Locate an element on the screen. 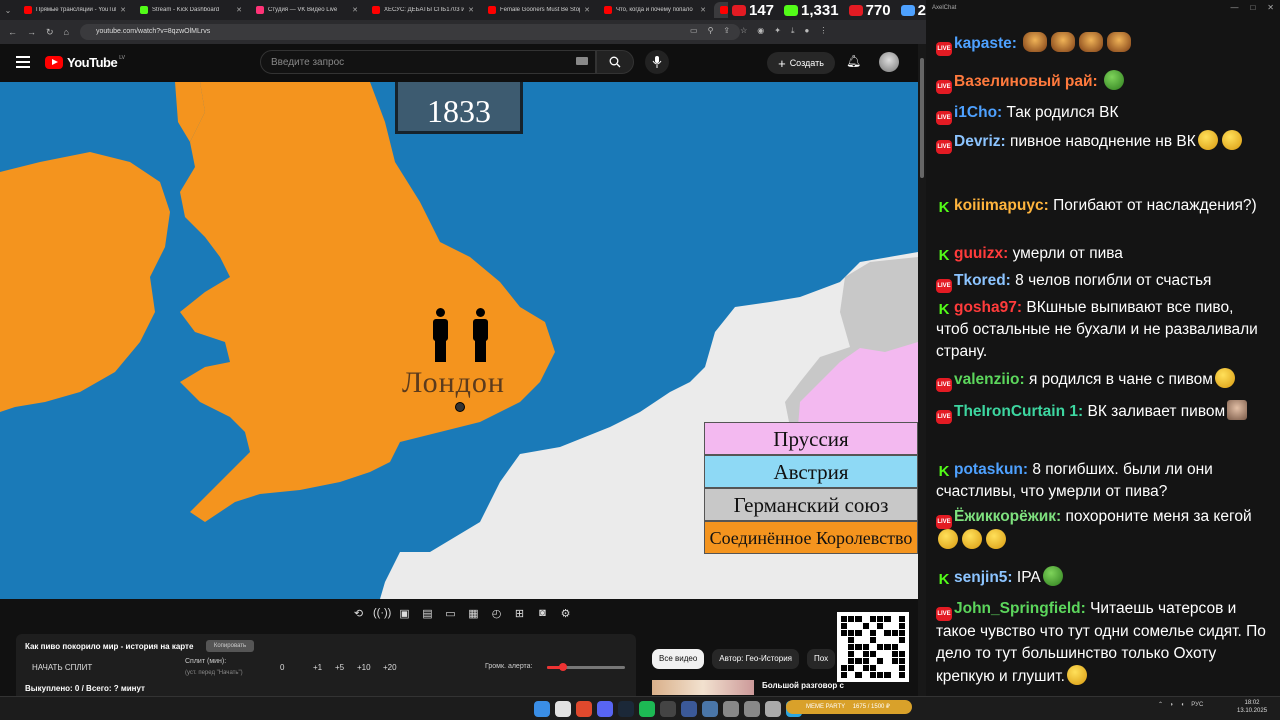  url-field: youtube.com/watch?v=8qzwOlMLrvs is located at coordinates (410, 32).